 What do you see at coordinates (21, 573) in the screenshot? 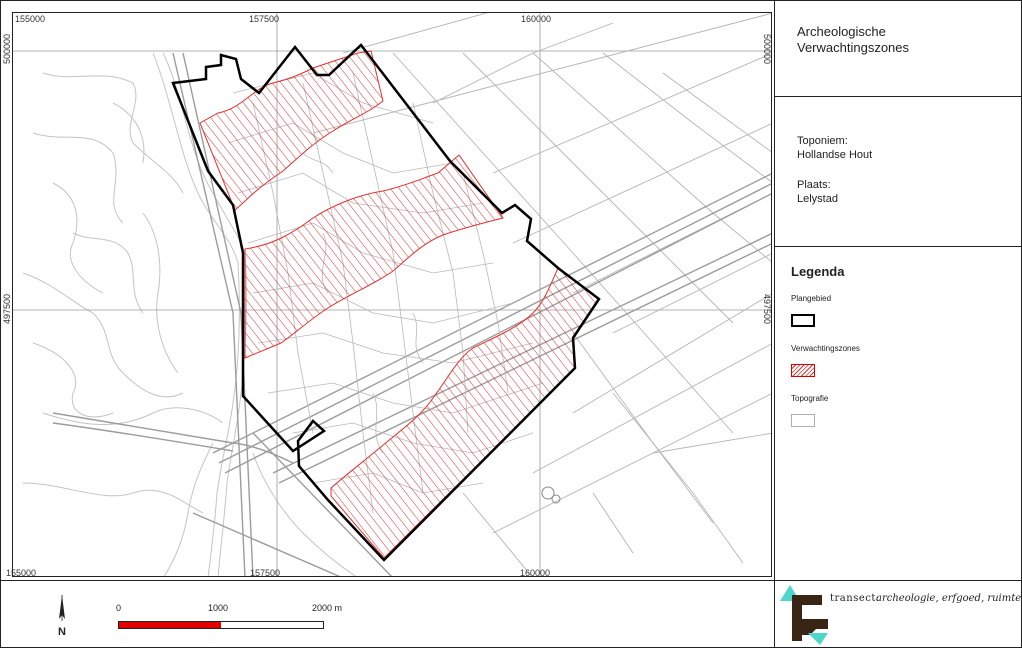
I see `x-coord-bottom-1: 155000` at bounding box center [21, 573].